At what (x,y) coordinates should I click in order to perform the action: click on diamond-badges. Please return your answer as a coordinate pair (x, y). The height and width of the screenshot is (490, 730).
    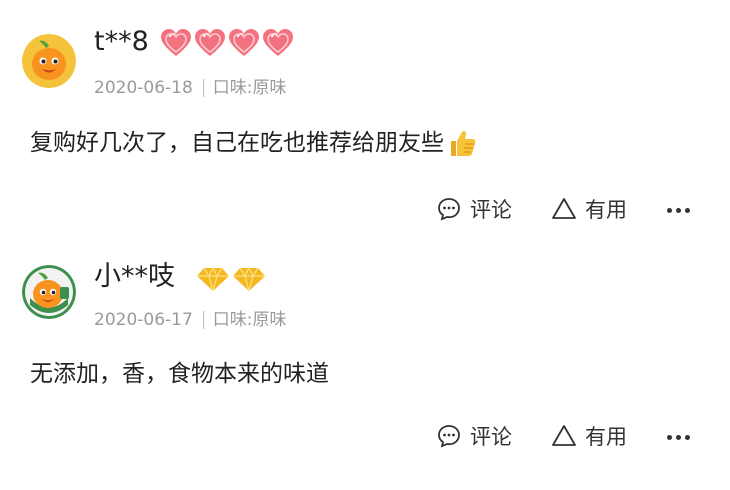
    Looking at the image, I should click on (231, 279).